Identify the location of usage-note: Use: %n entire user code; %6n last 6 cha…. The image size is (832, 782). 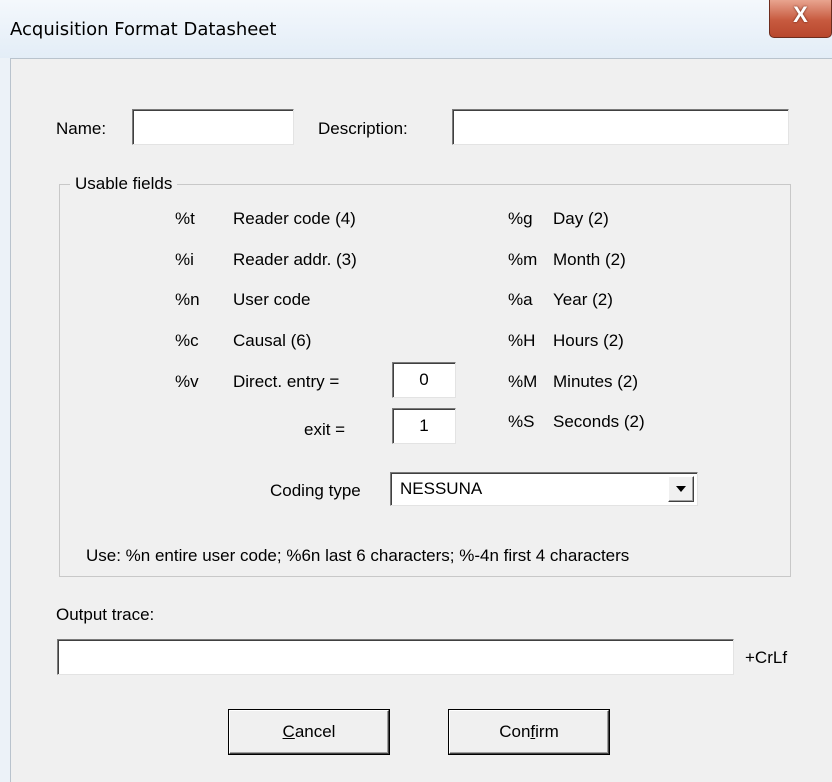
(358, 555).